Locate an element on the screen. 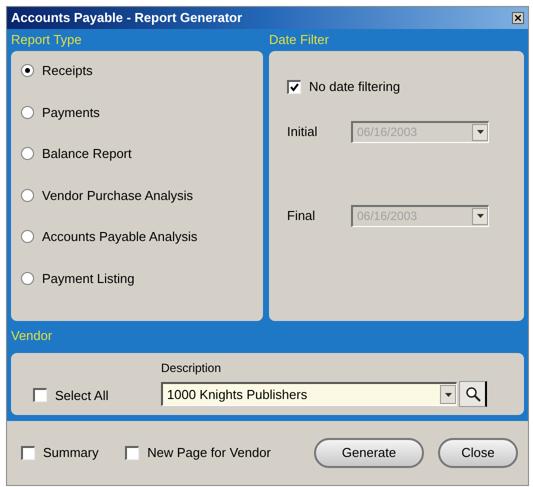 This screenshot has width=533, height=487. vendor-dropdown: 1000 Knights Publishers is located at coordinates (309, 394).